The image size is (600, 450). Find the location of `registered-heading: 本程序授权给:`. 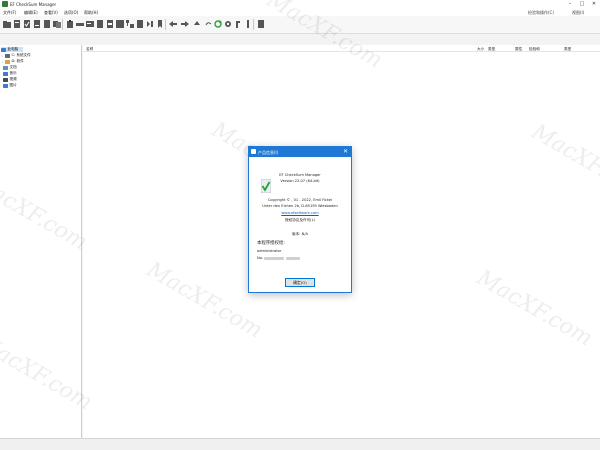

registered-heading: 本程序授权给: is located at coordinates (271, 243).